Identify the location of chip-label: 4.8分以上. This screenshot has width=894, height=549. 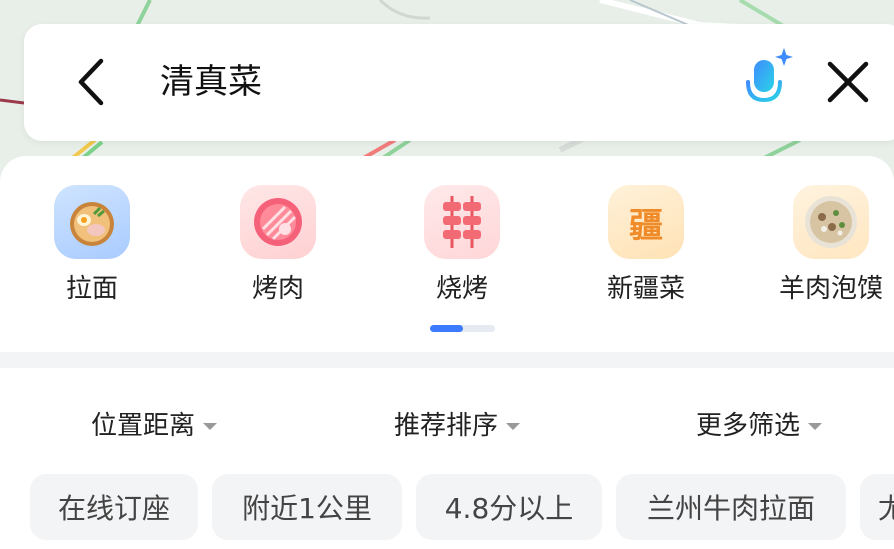
(509, 508).